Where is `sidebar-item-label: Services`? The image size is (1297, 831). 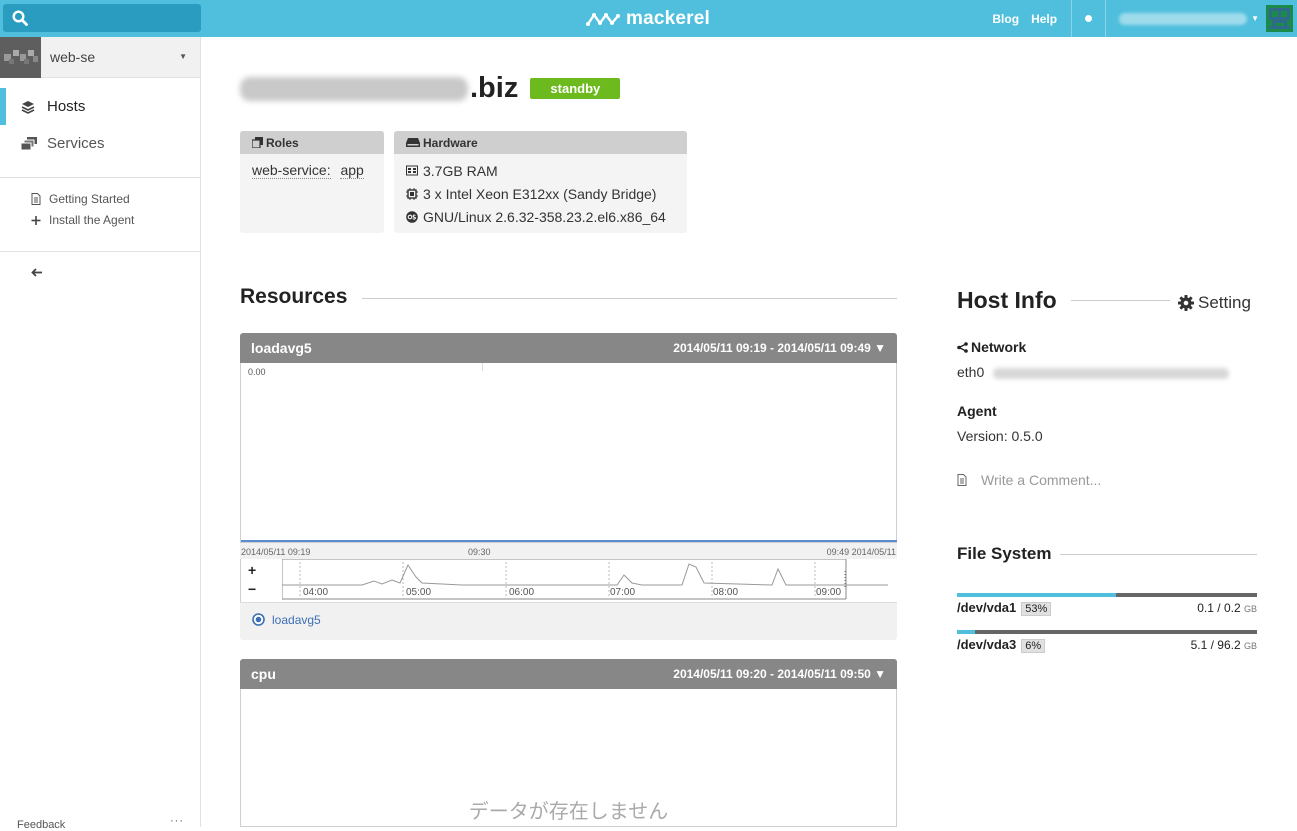
sidebar-item-label: Services is located at coordinates (76, 143).